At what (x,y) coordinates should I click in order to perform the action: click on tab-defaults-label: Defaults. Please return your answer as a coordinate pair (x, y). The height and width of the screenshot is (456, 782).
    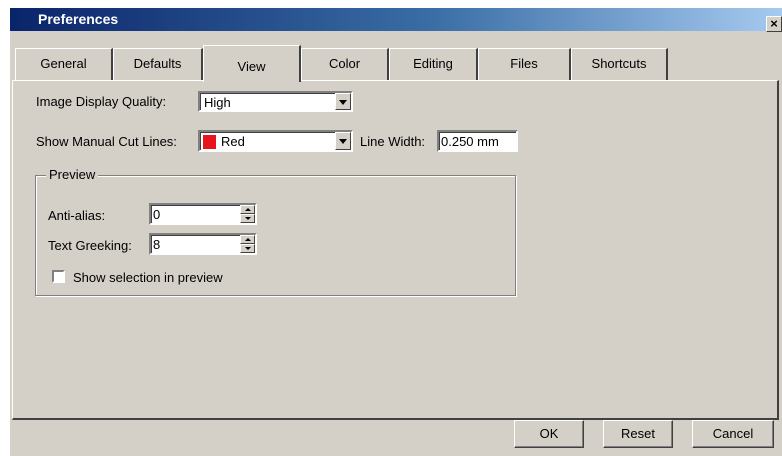
    Looking at the image, I should click on (157, 63).